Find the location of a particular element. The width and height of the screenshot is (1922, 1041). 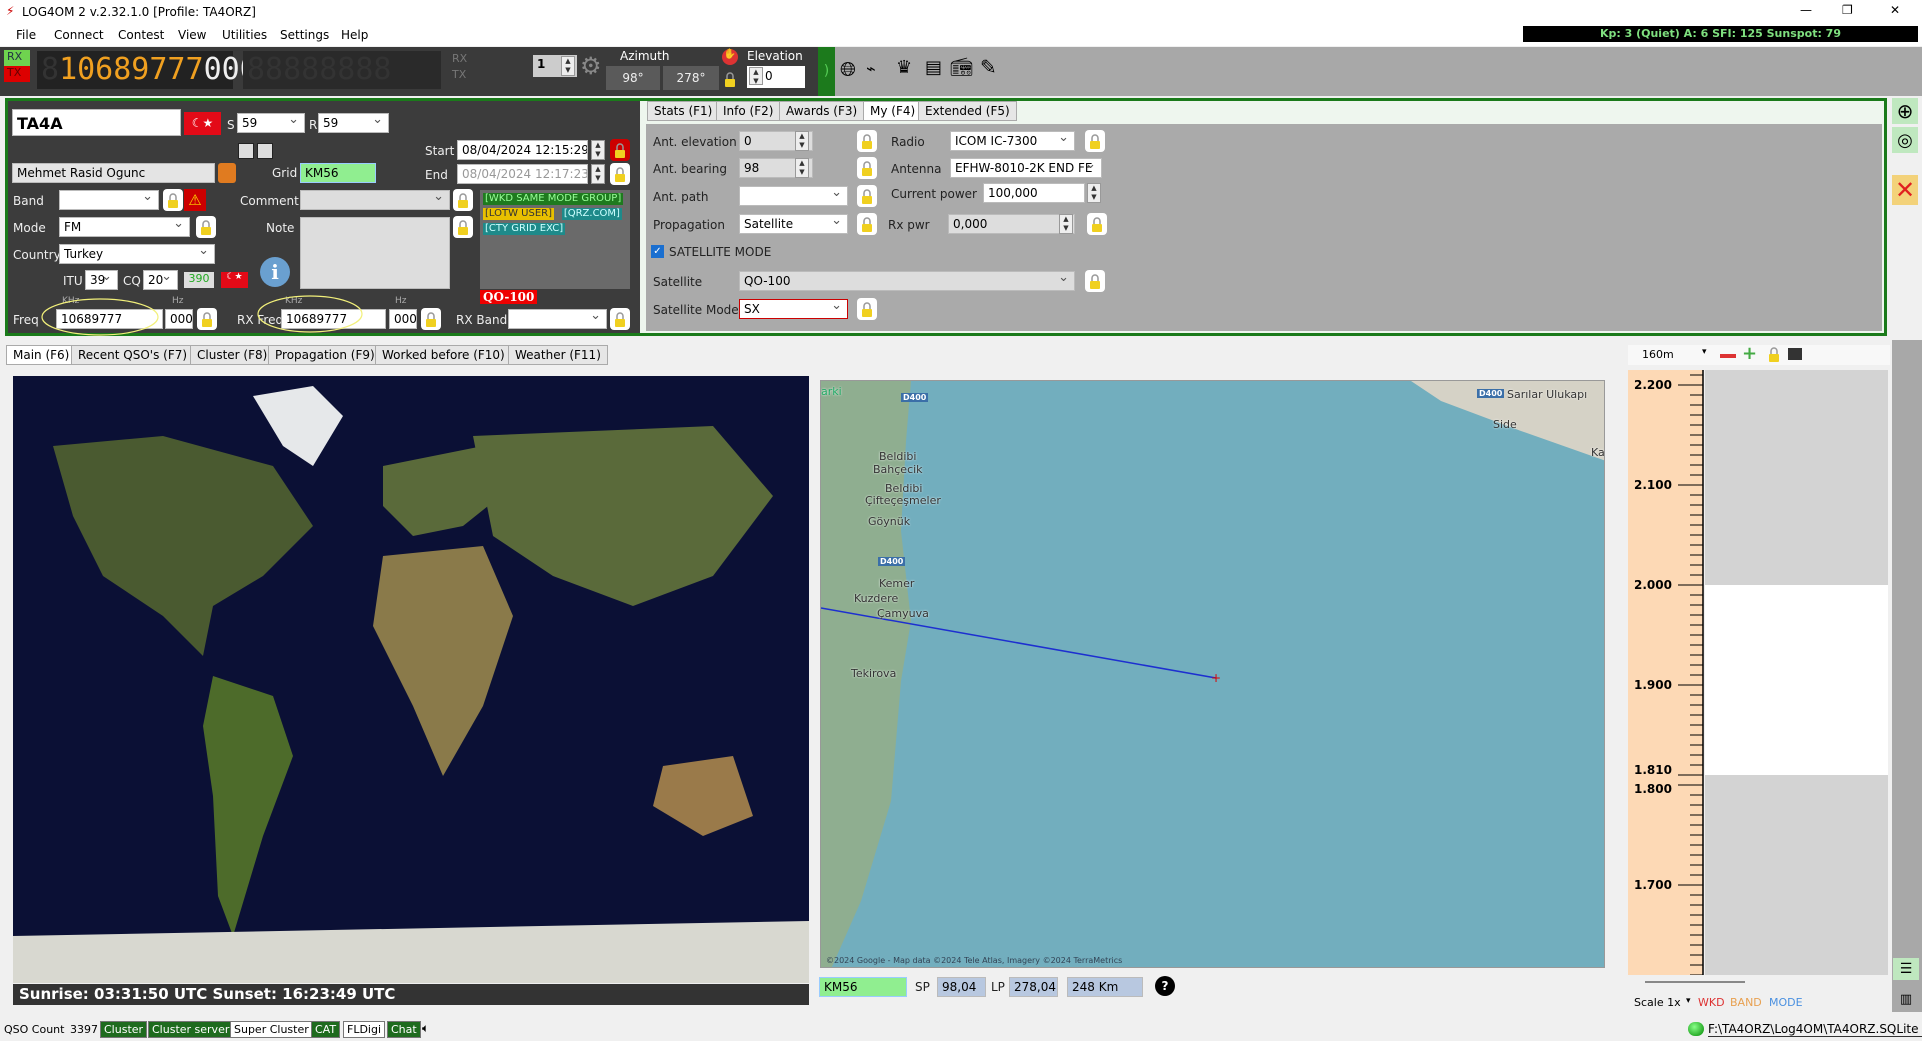

status-cluster: Cluster is located at coordinates (124, 1029).